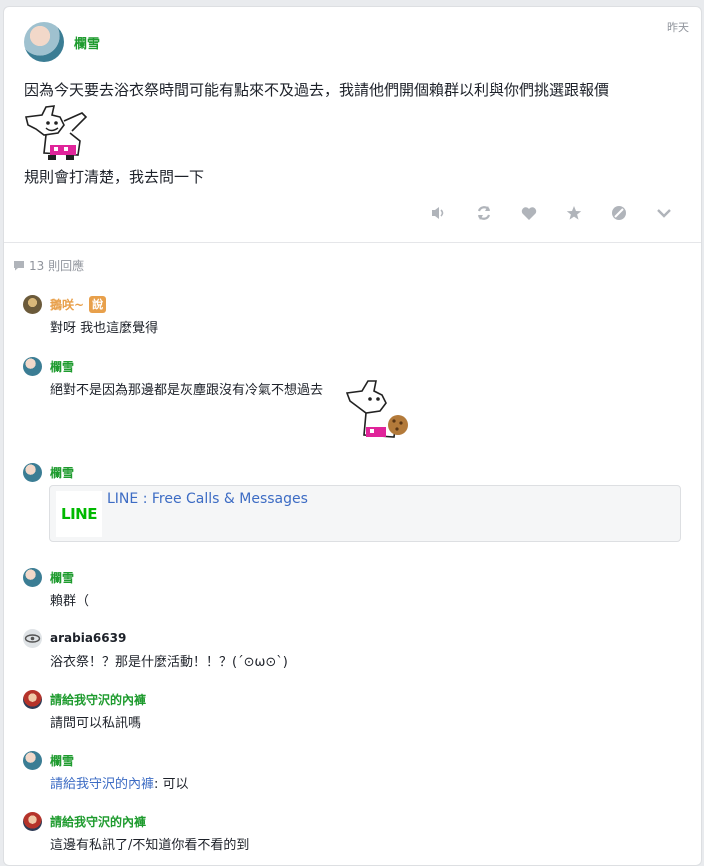 The height and width of the screenshot is (866, 704). I want to click on rabbit-sticker, so click(56, 132).